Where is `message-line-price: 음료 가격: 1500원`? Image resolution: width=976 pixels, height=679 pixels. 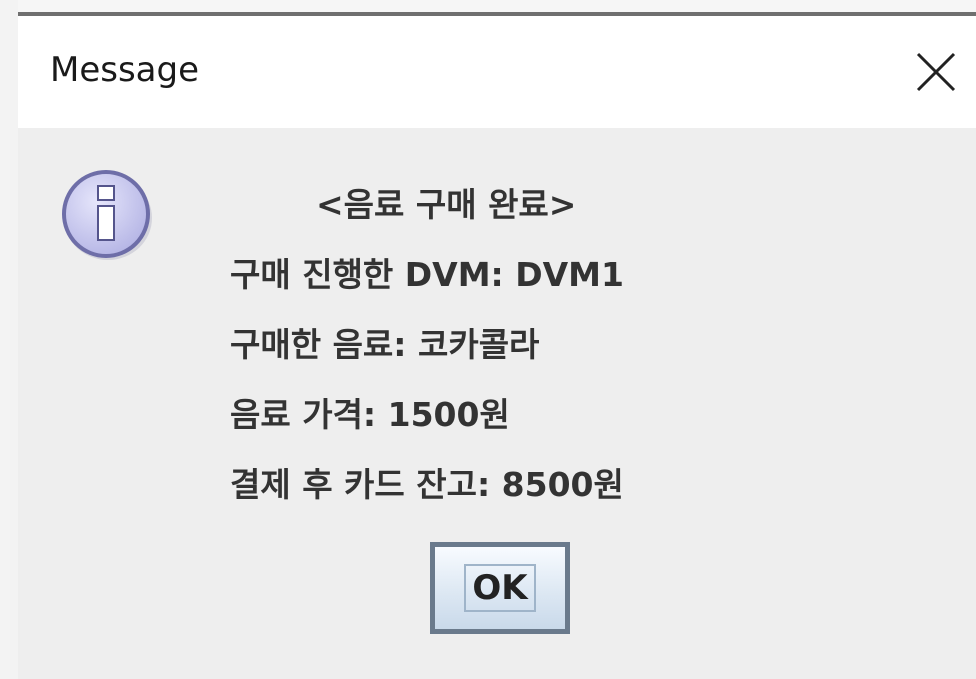 message-line-price: 음료 가격: 1500원 is located at coordinates (370, 414).